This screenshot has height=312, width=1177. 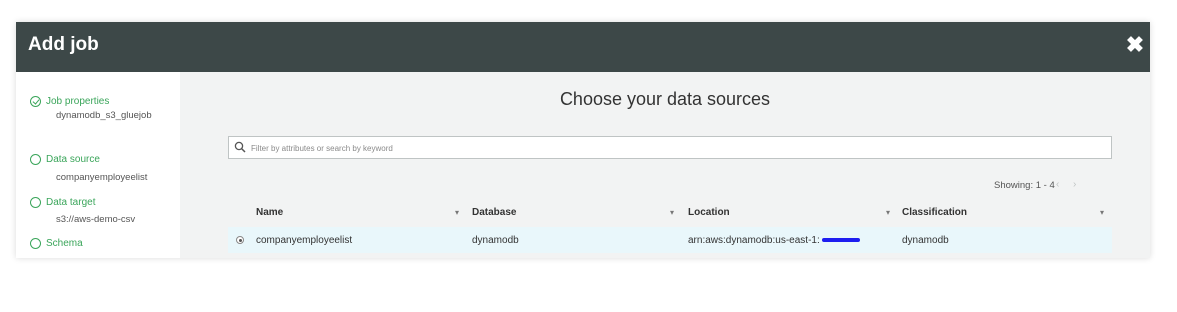 What do you see at coordinates (840, 240) in the screenshot?
I see `redaction-mark` at bounding box center [840, 240].